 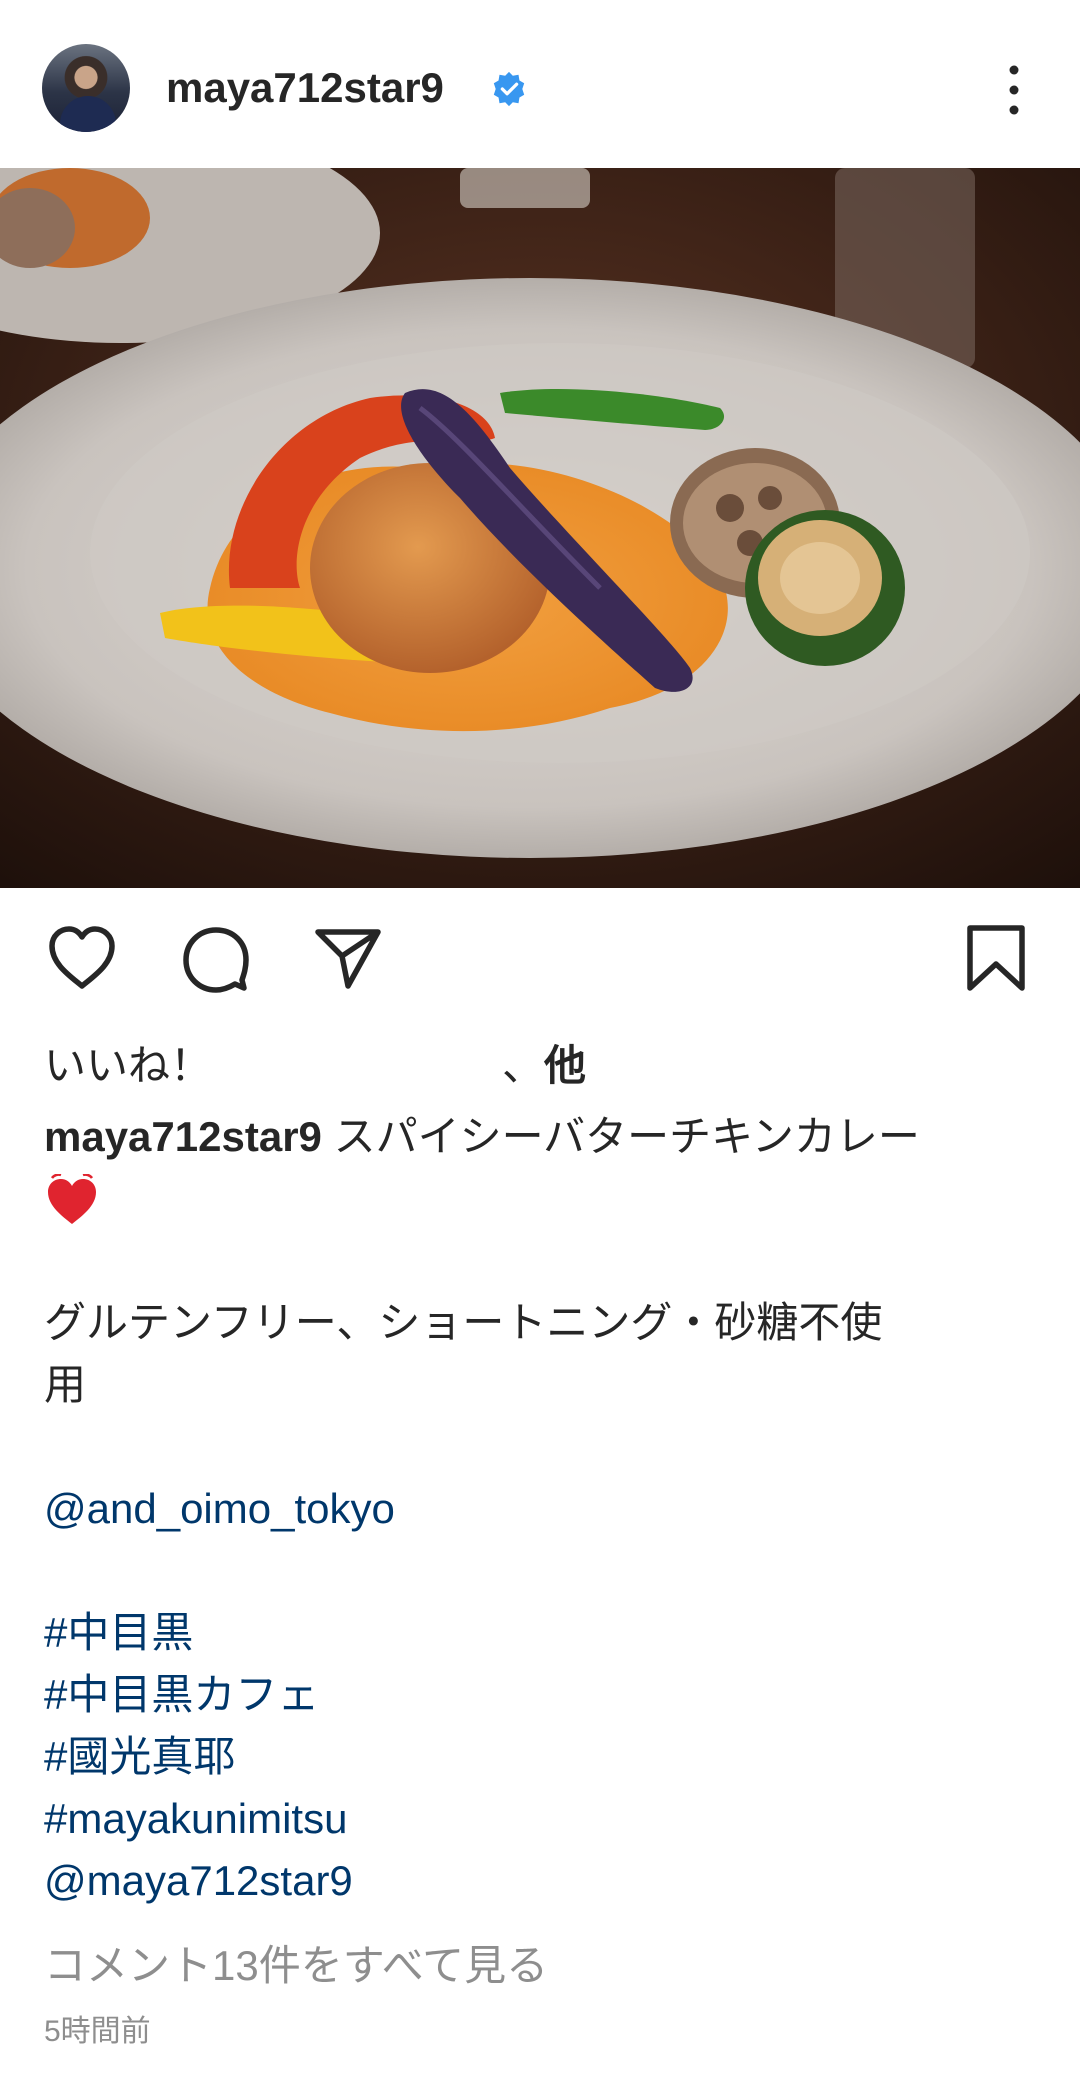 I want to click on post-timestamp: 5時間前, so click(x=97, y=2031).